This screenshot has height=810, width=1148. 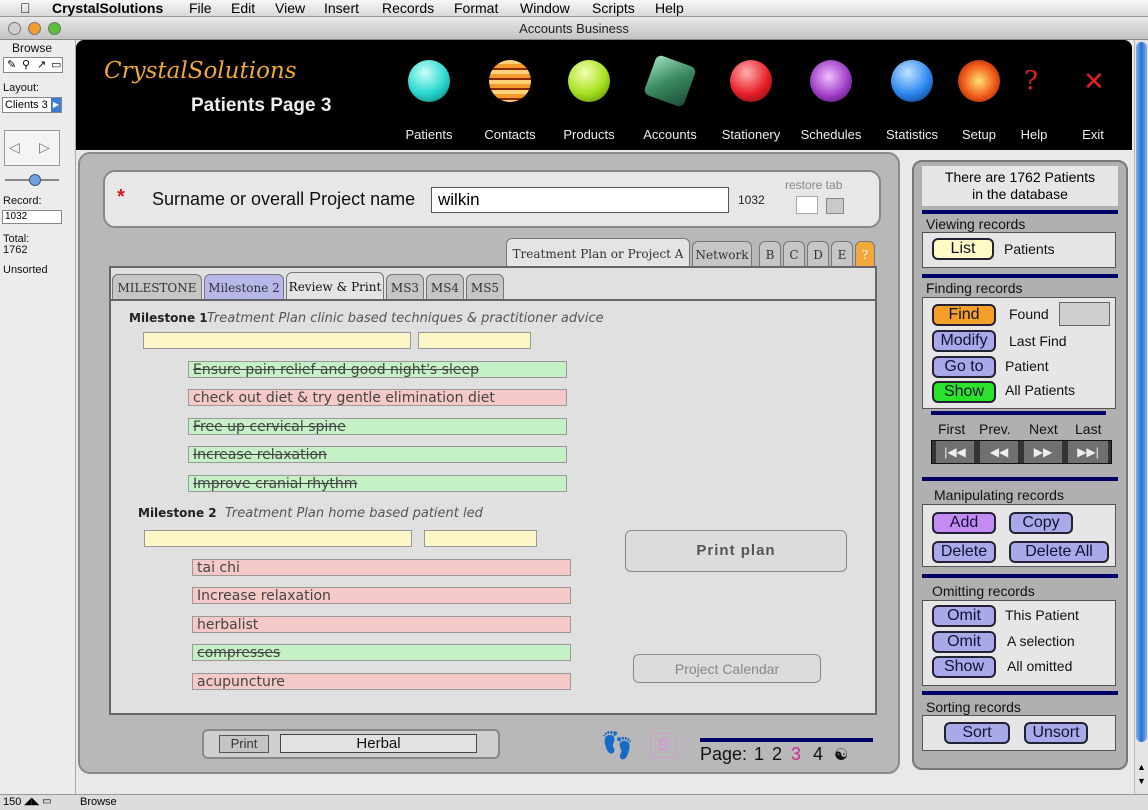 What do you see at coordinates (38, 801) in the screenshot?
I see `zoom-controls-icon: ◢◣ ▭` at bounding box center [38, 801].